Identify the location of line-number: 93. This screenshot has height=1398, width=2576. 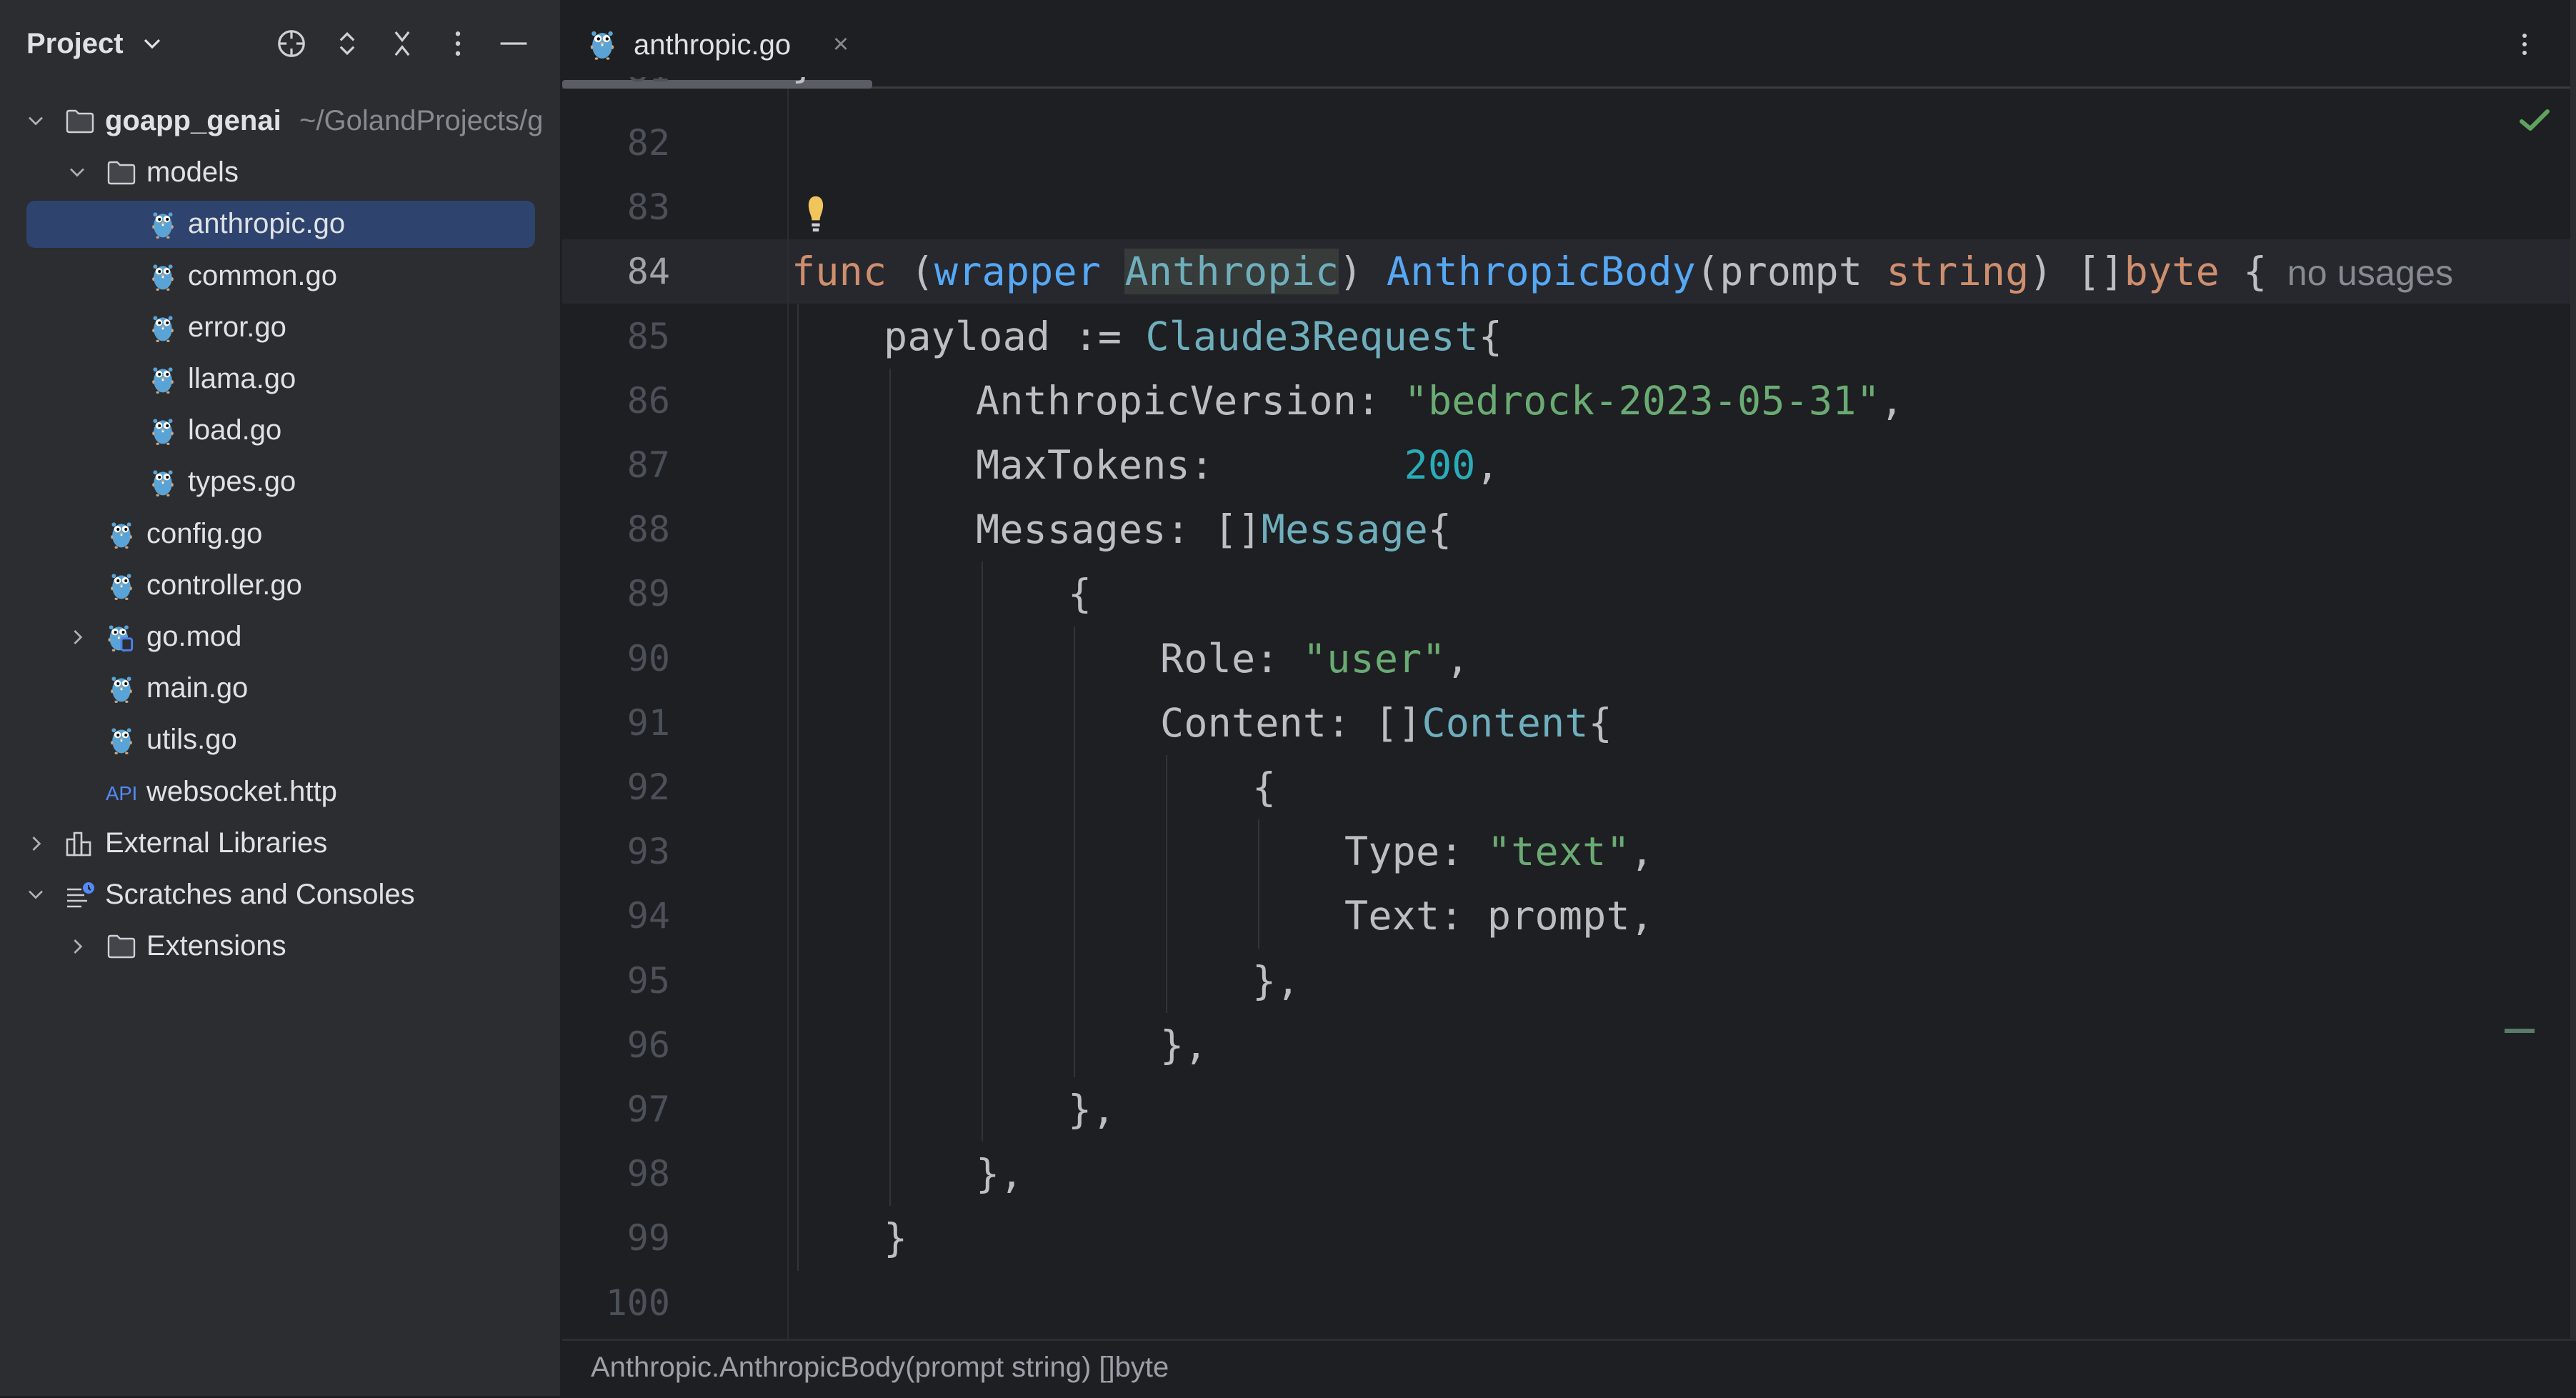
(616, 852).